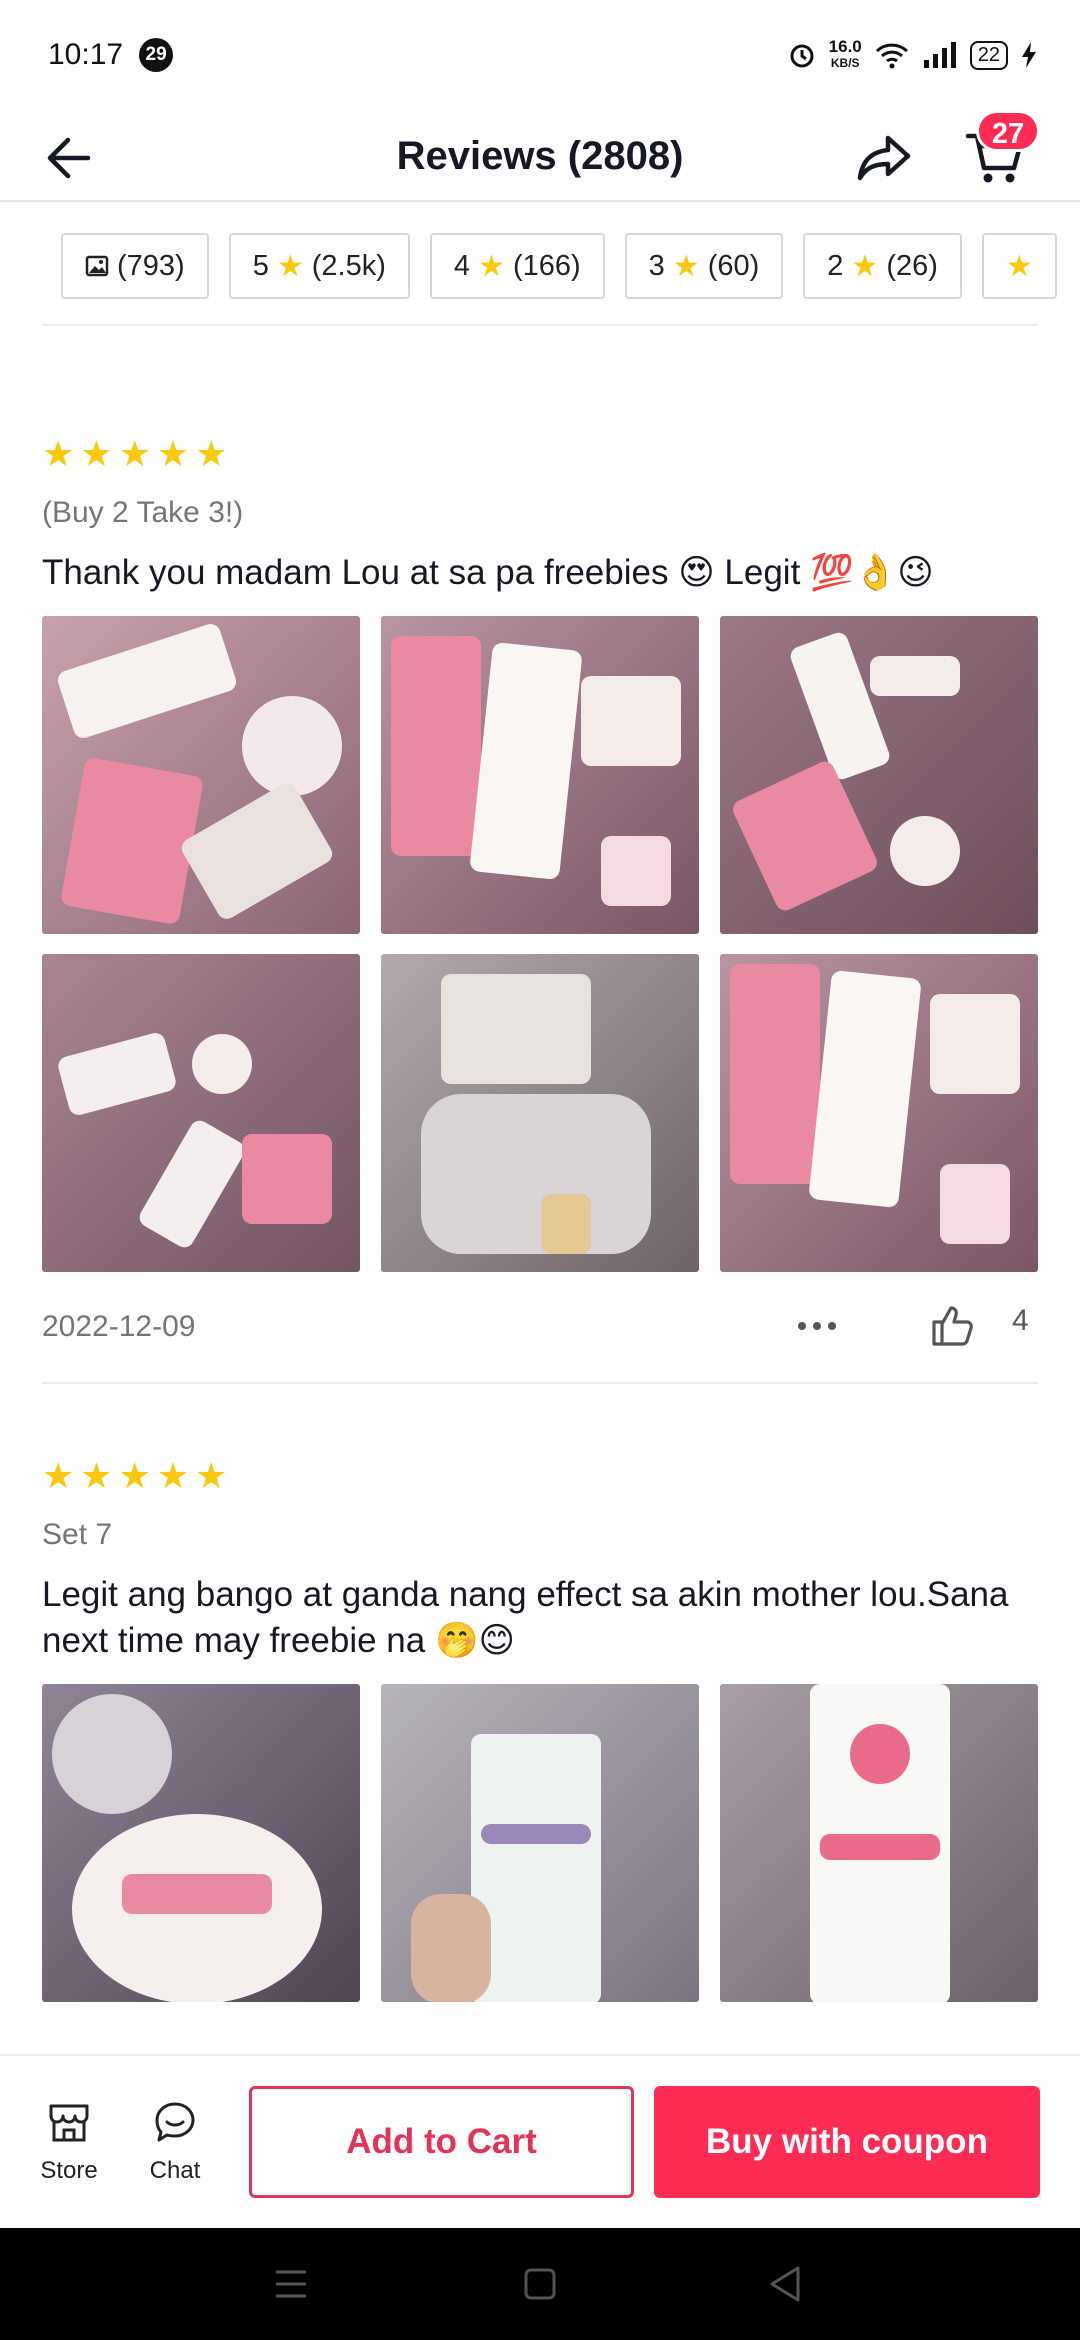  What do you see at coordinates (847, 2142) in the screenshot?
I see `buy-with-coupon-button: Buy with coupon` at bounding box center [847, 2142].